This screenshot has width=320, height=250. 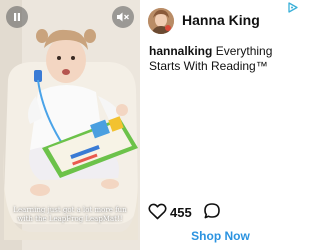 What do you see at coordinates (221, 20) in the screenshot?
I see `brand-name: Hanna King` at bounding box center [221, 20].